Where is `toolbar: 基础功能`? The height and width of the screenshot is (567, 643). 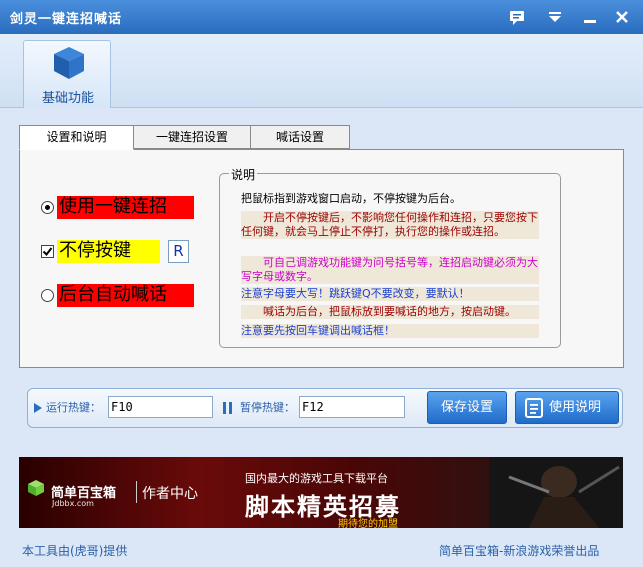 toolbar: 基础功能 is located at coordinates (321, 71).